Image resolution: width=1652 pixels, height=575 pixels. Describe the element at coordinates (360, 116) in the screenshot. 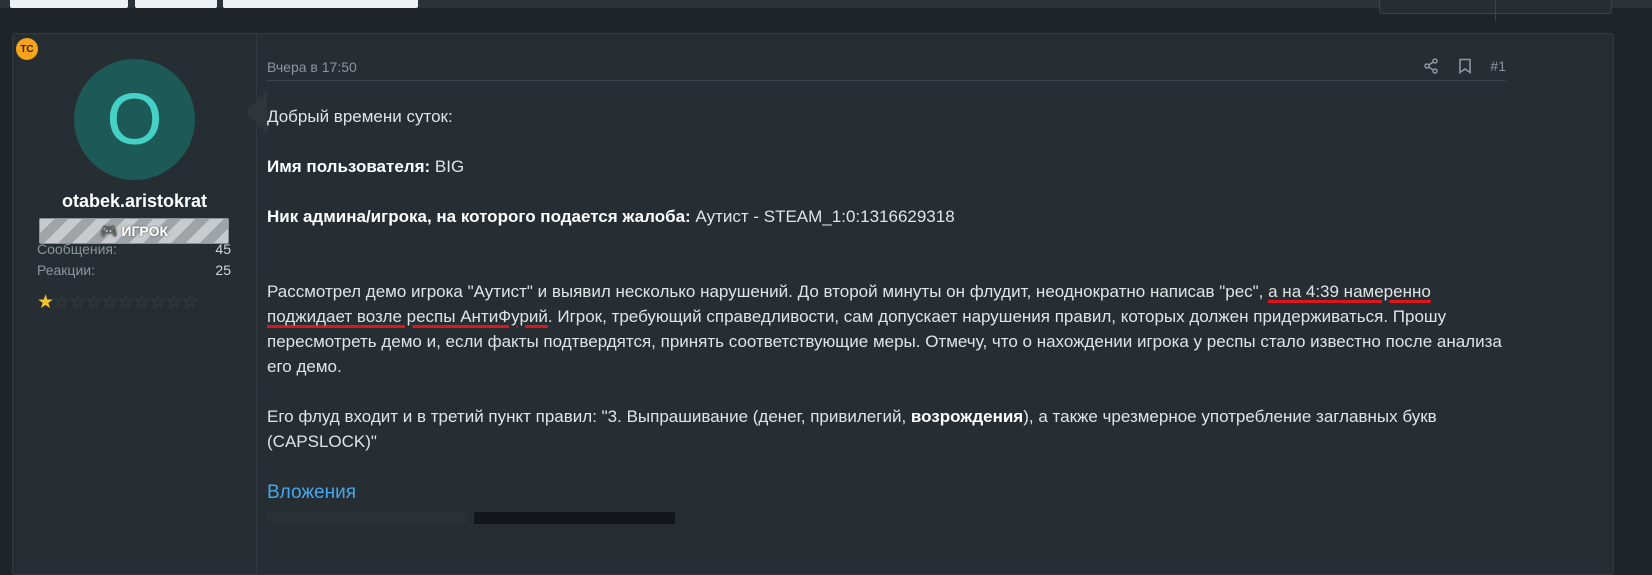

I see `greeting-text: Добрый времени суток:` at that location.